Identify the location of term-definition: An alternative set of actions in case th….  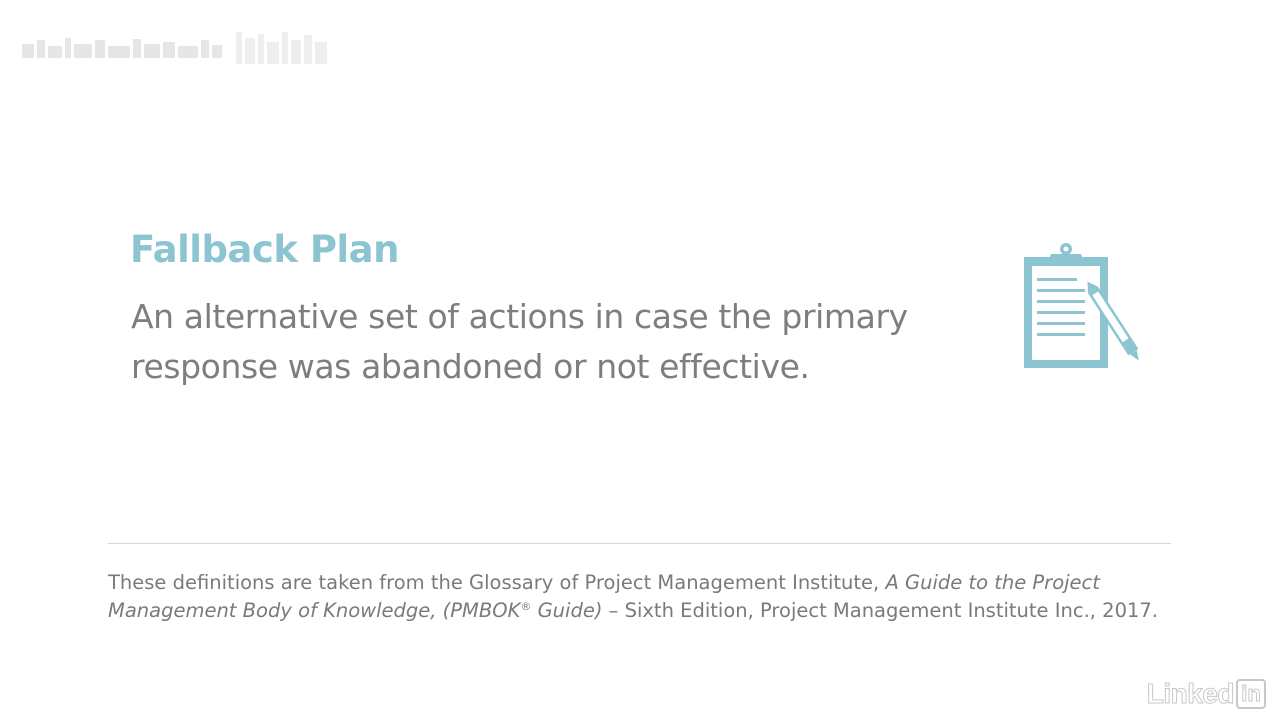
(519, 341).